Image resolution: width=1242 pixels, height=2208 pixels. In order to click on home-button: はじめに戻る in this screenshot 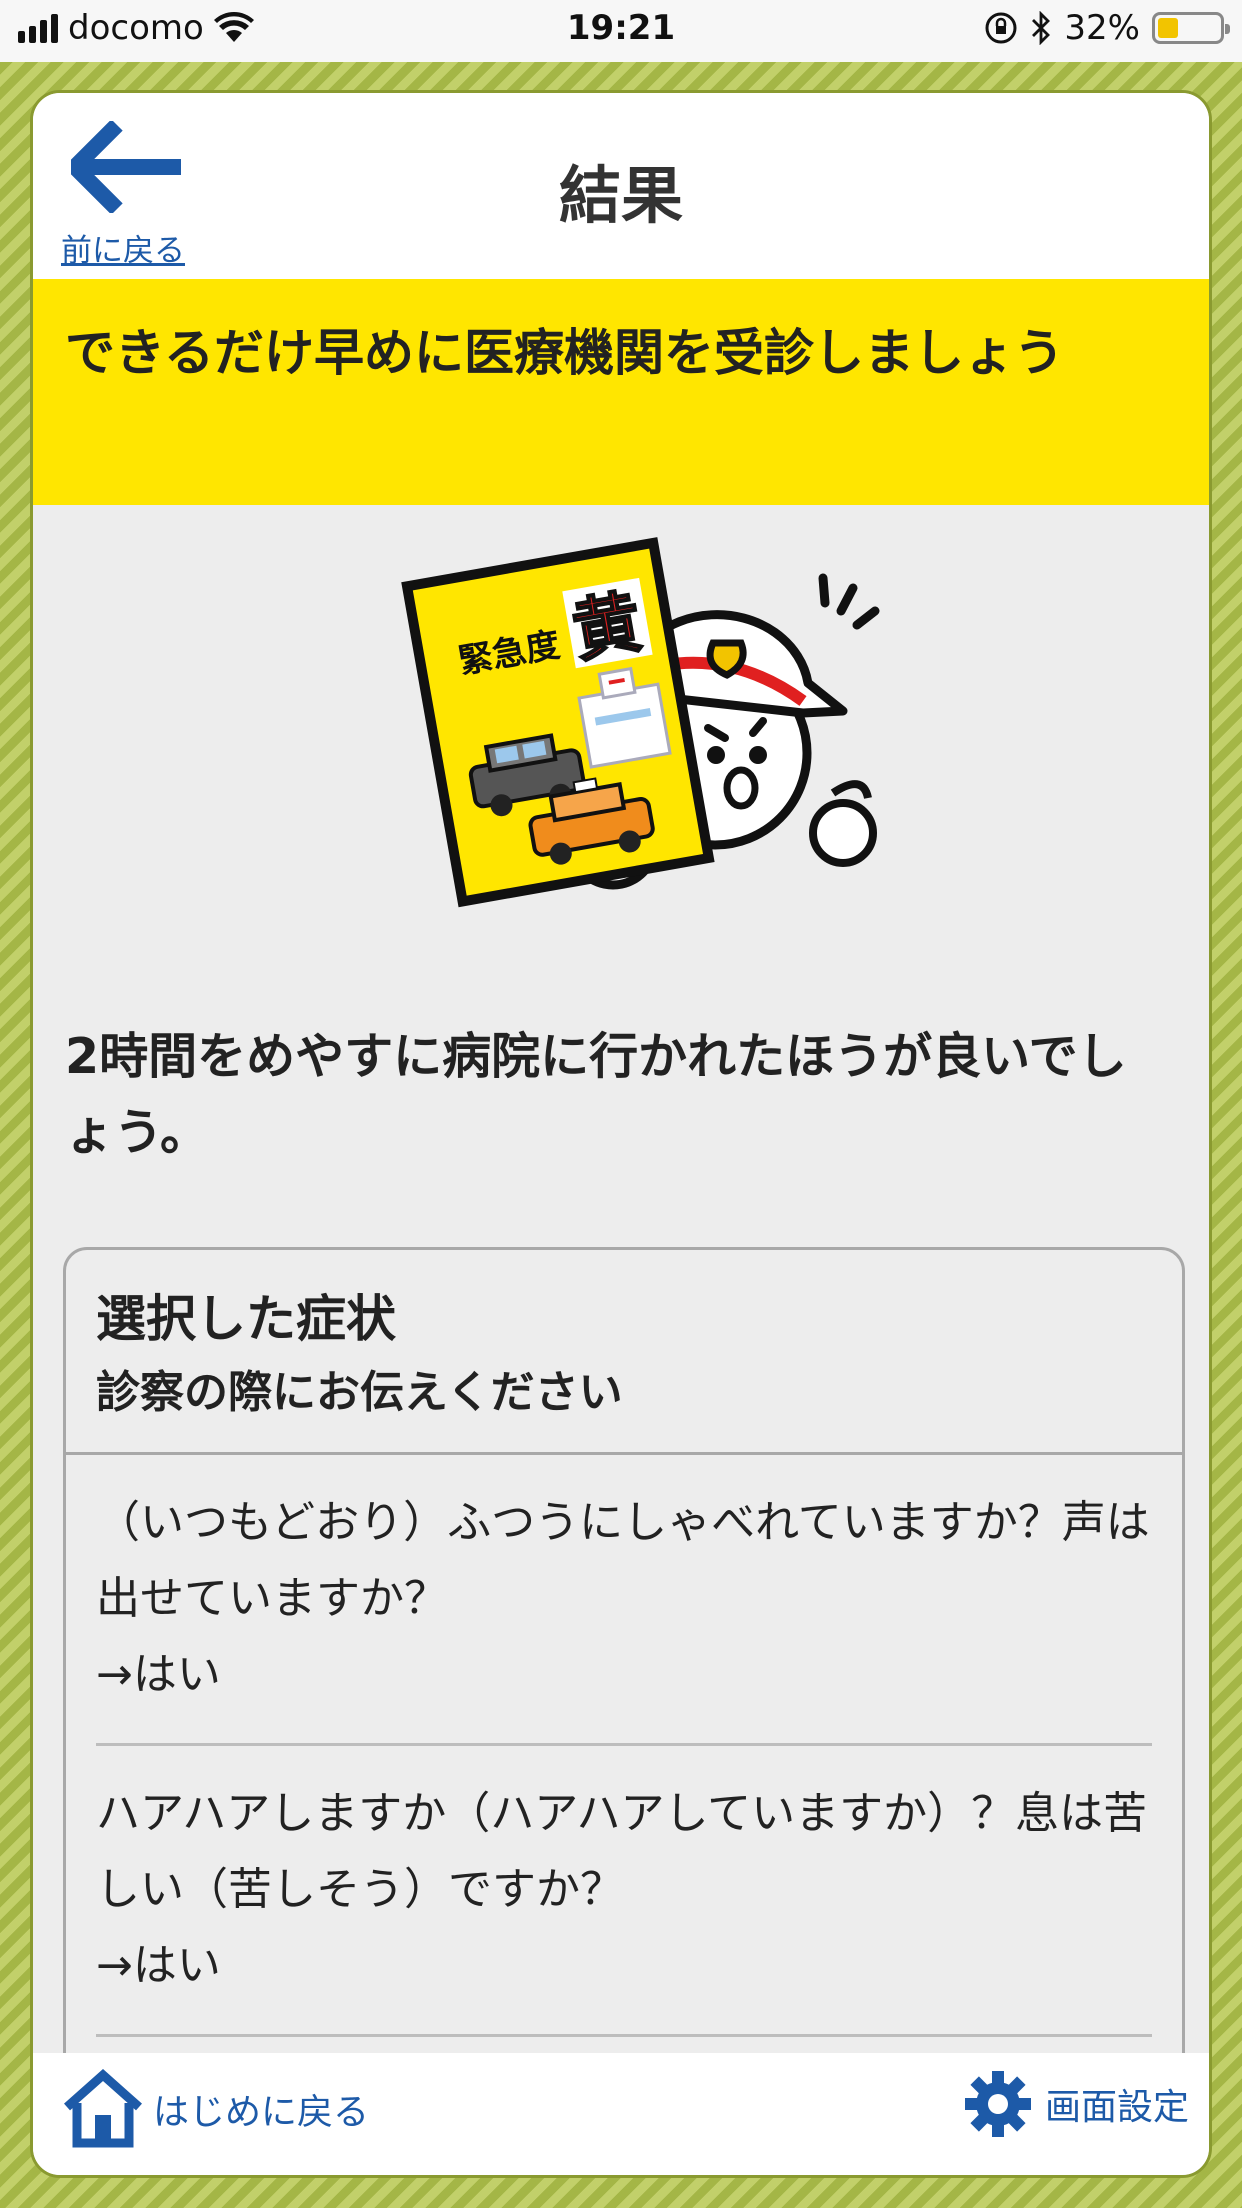, I will do `click(215, 2109)`.